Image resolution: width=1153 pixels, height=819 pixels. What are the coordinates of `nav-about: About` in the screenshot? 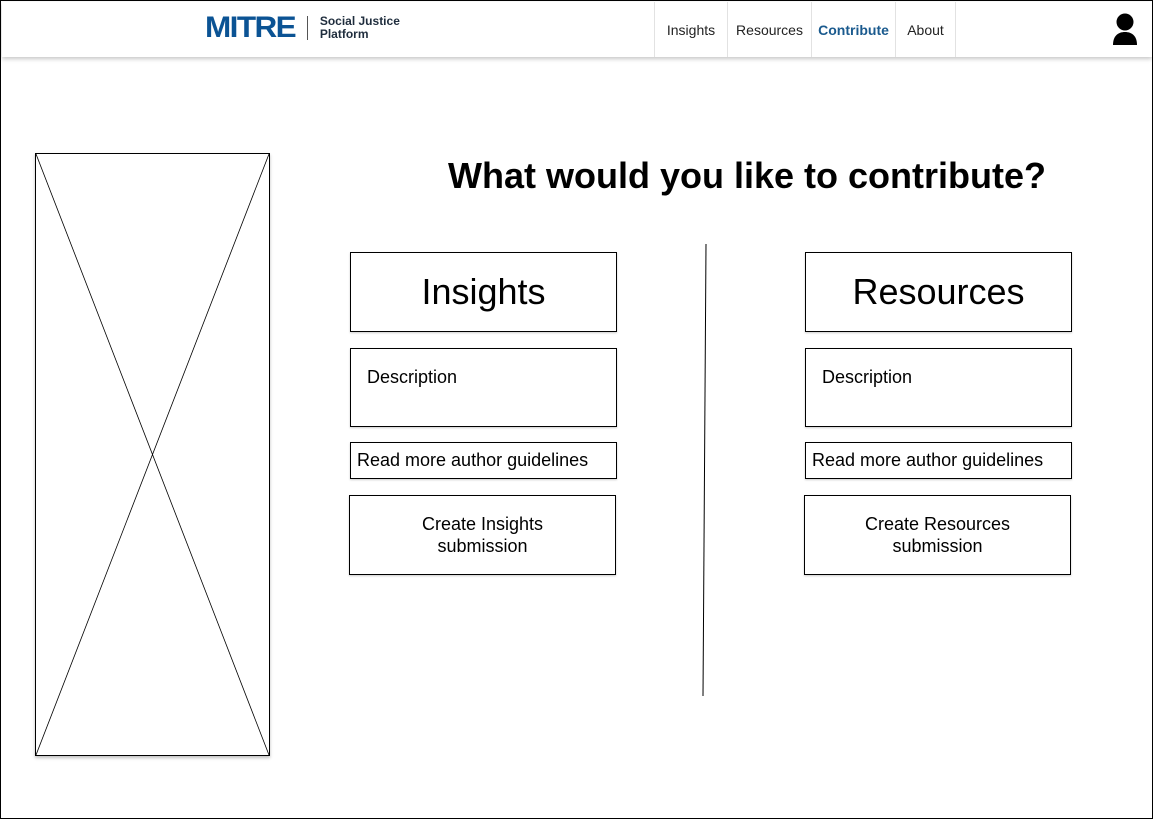 It's located at (925, 29).